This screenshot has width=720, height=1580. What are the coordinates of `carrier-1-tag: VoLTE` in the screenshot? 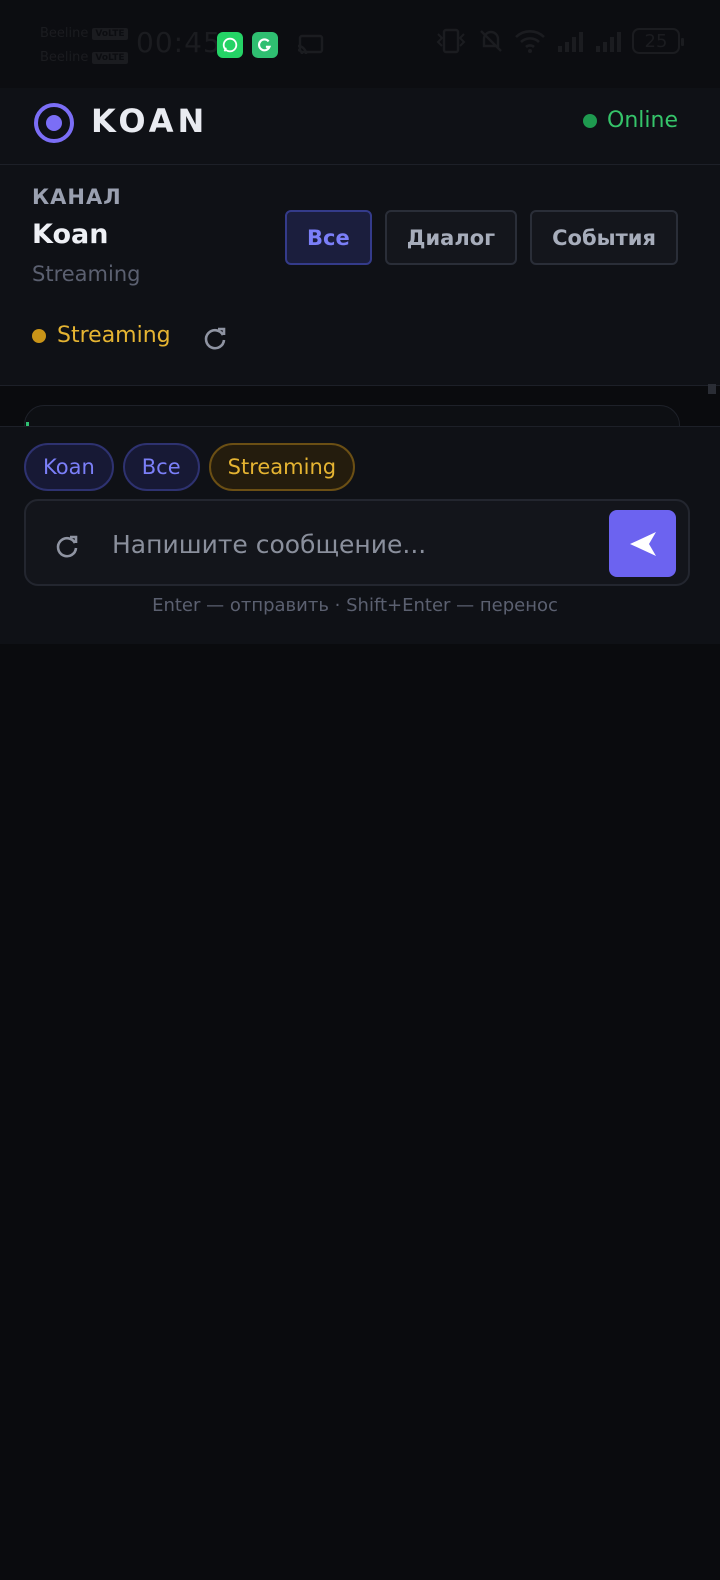 It's located at (110, 34).